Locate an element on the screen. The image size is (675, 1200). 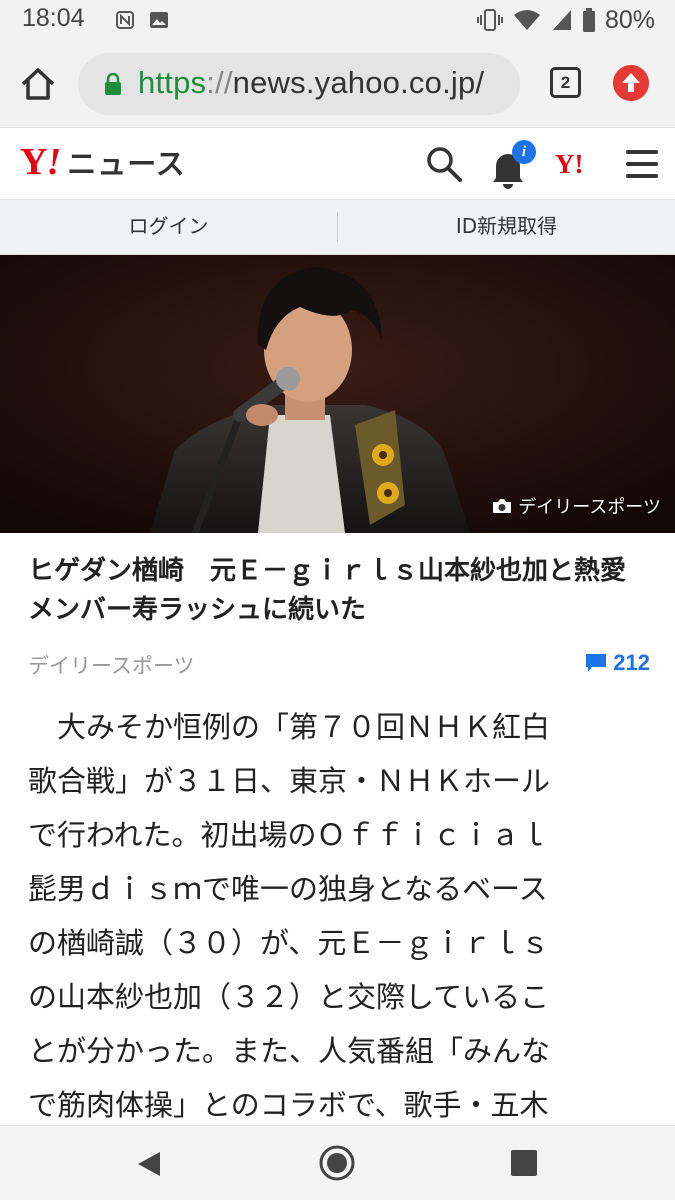
back-icon is located at coordinates (149, 1164).